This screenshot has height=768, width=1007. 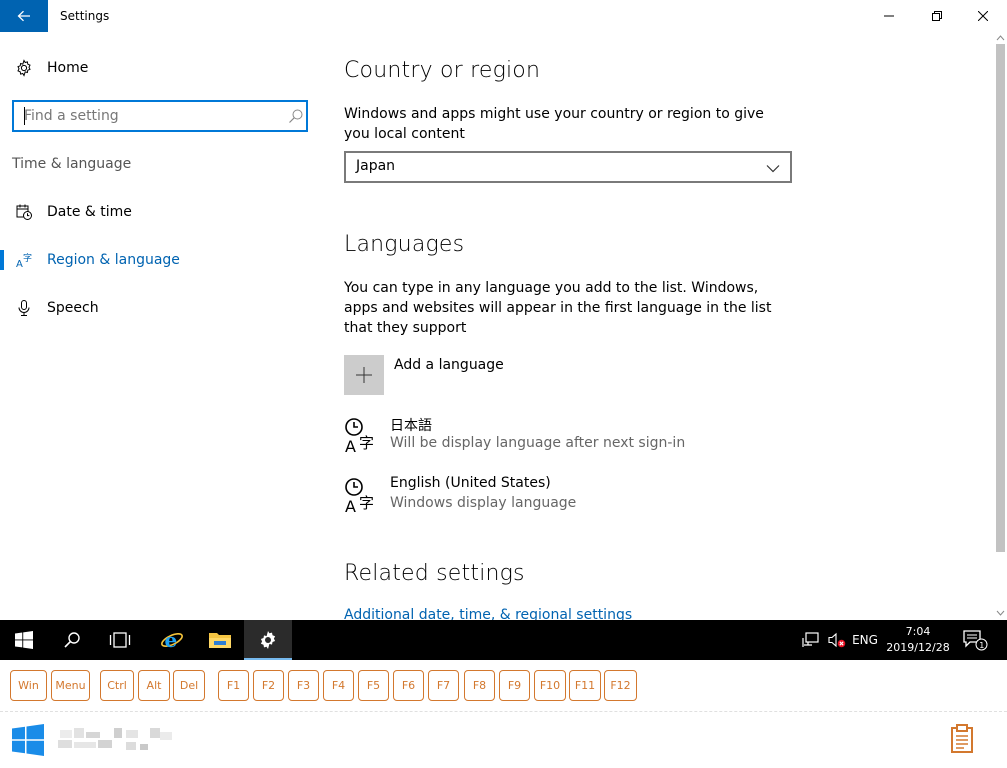 I want to click on key-f3: F3, so click(x=303, y=685).